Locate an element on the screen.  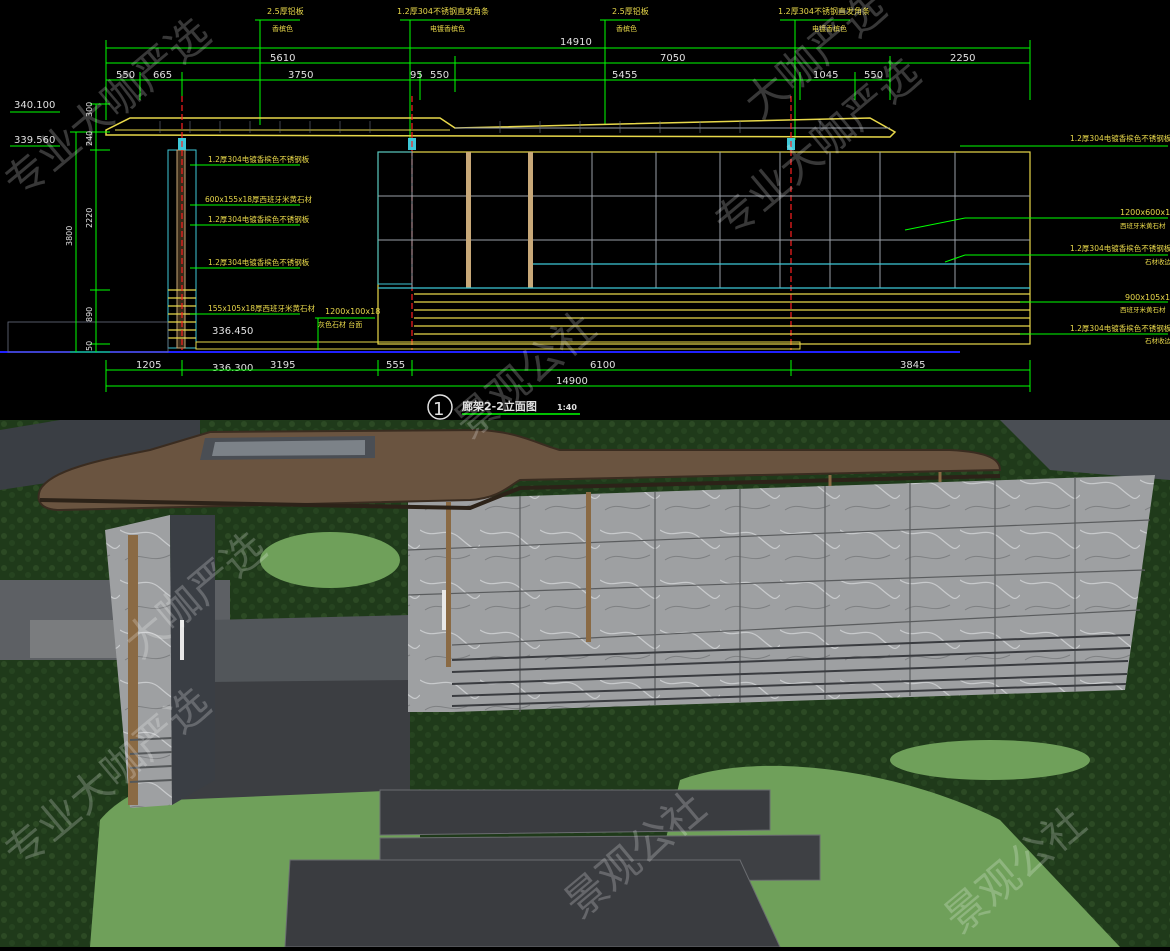
callout-top-3-line2: 香槟色 is located at coordinates (626, 28).